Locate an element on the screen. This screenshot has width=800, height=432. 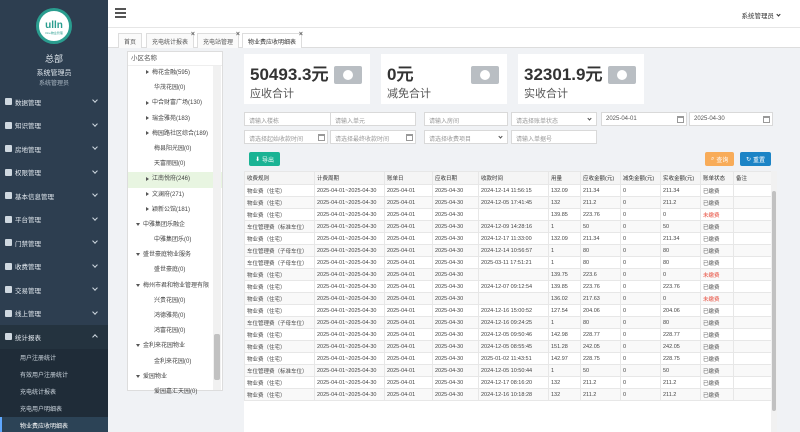
sidebar-item-0: 数据管理 is located at coordinates (54, 102).